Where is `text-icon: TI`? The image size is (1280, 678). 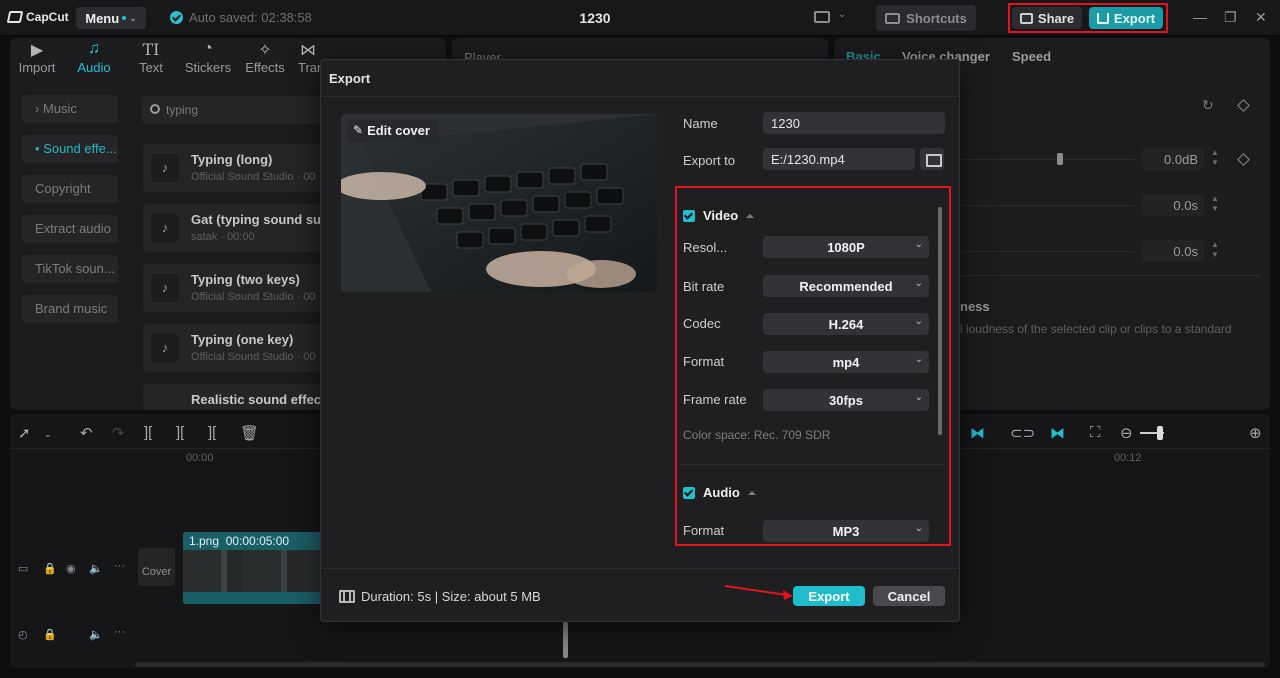 text-icon: TI is located at coordinates (151, 49).